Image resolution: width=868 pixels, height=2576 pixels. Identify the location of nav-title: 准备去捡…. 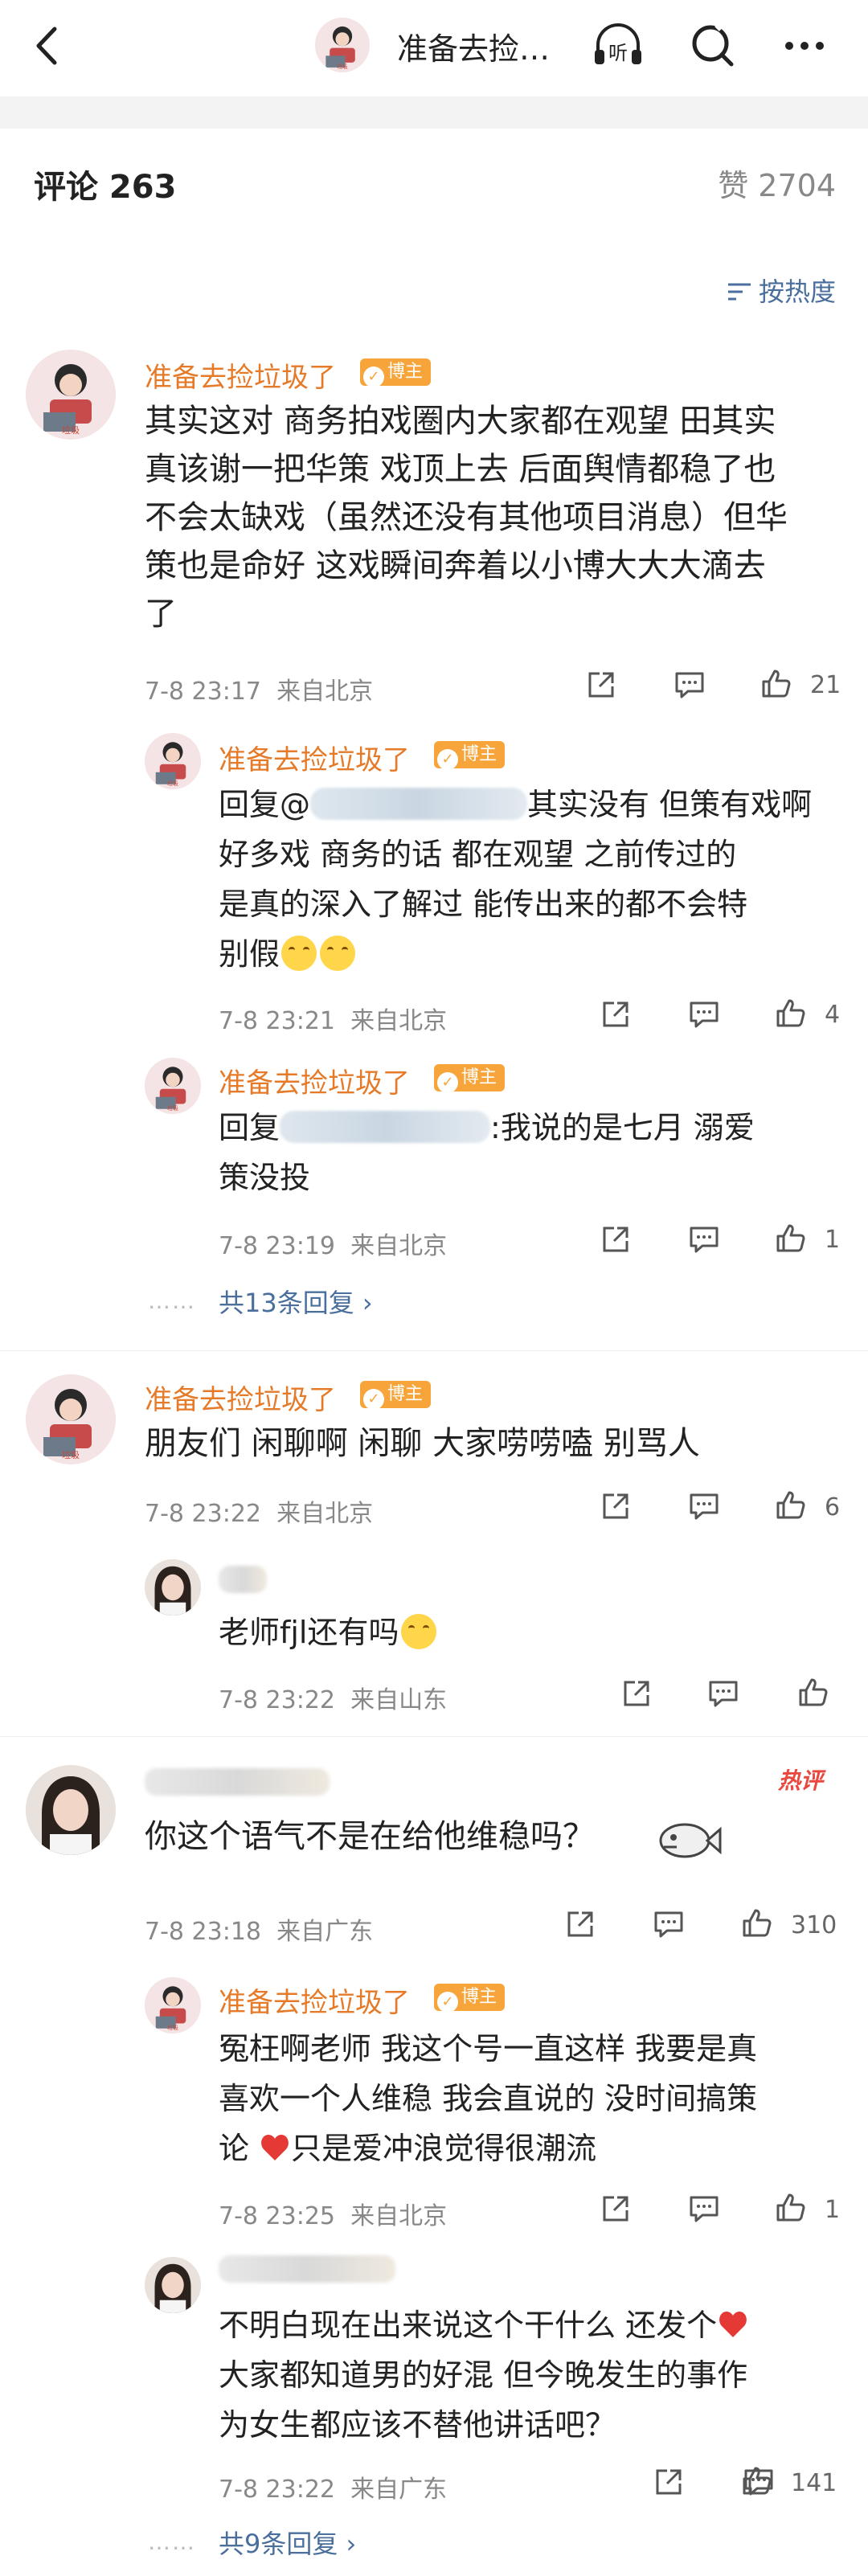
(473, 46).